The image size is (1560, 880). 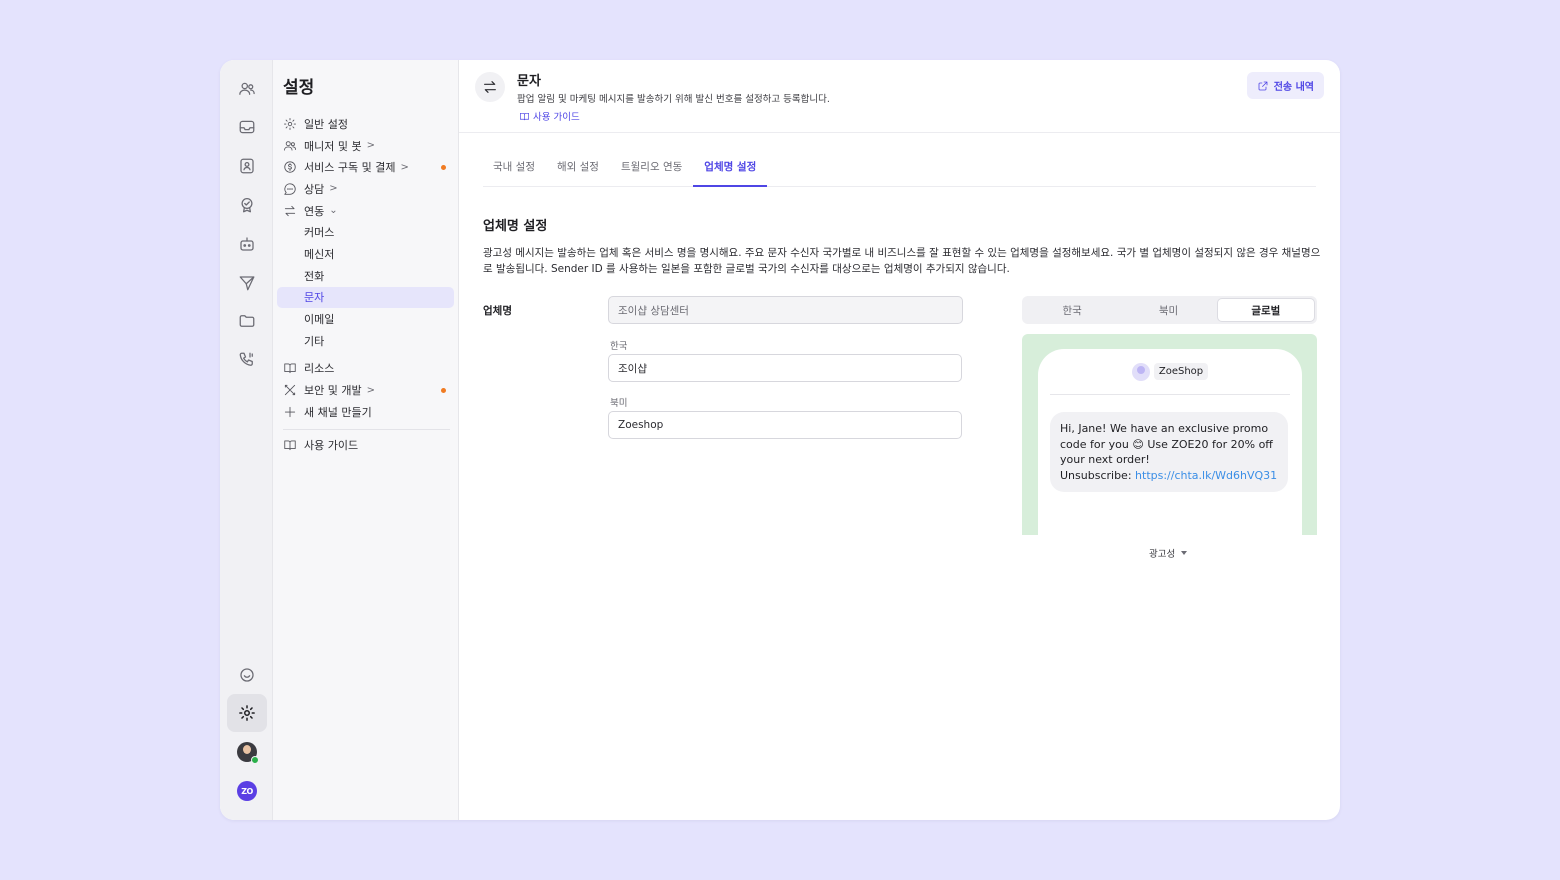 I want to click on folder-icon, so click(x=247, y=321).